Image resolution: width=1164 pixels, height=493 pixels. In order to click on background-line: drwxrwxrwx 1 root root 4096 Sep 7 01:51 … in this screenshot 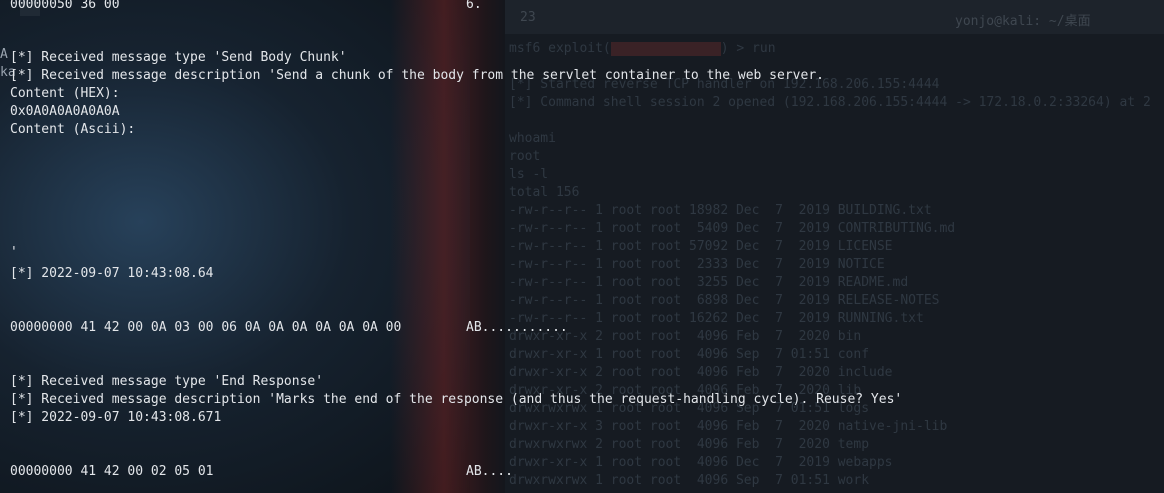, I will do `click(689, 480)`.